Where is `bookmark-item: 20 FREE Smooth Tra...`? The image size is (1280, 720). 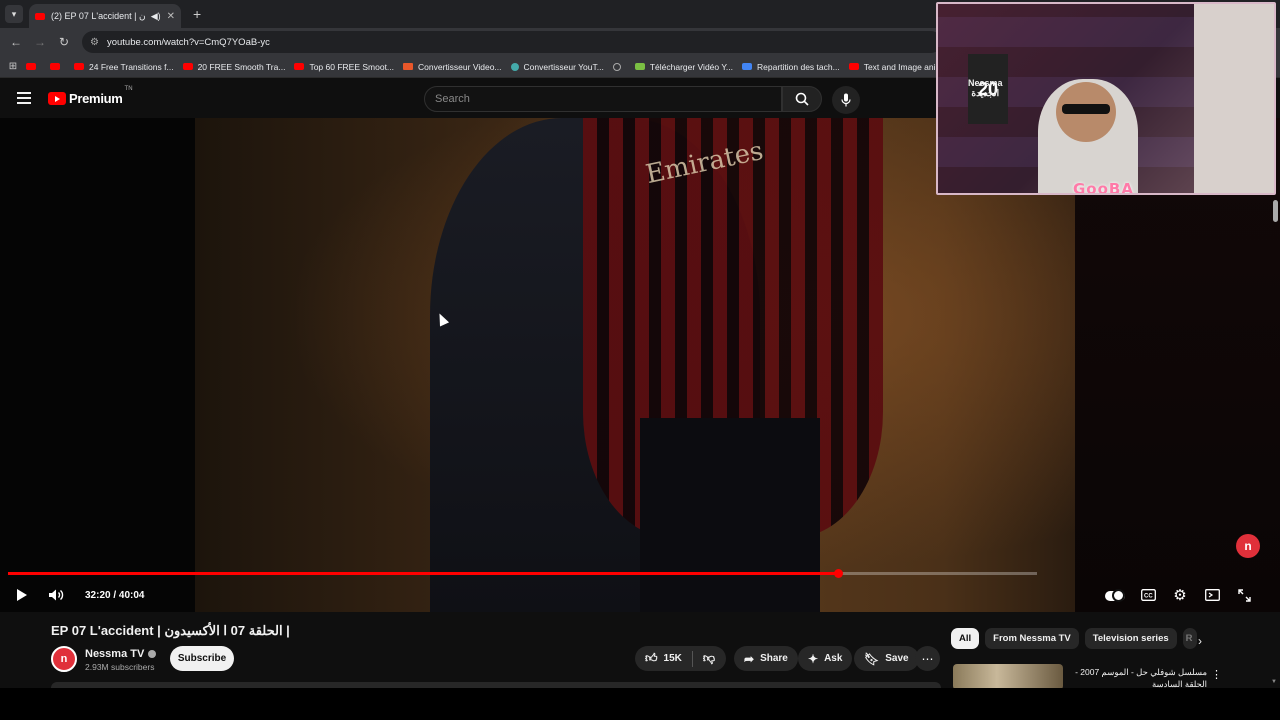 bookmark-item: 20 FREE Smooth Tra... is located at coordinates (234, 66).